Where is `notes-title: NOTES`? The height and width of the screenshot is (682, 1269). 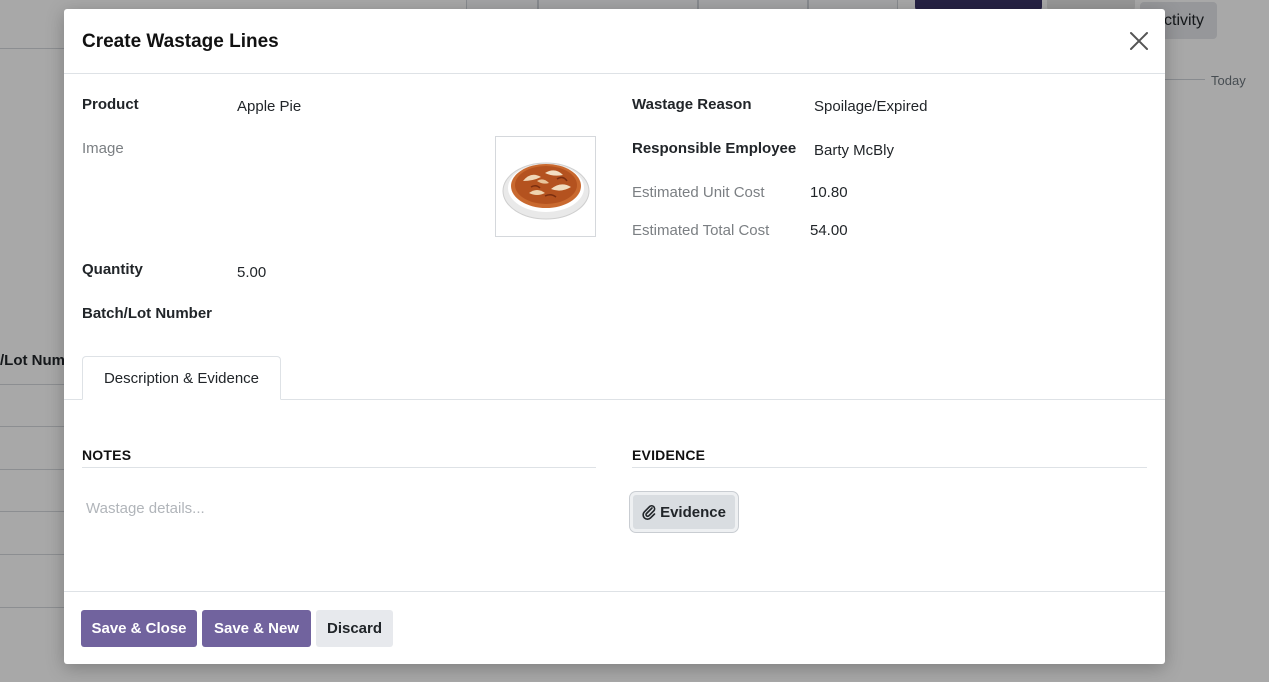 notes-title: NOTES is located at coordinates (107, 455).